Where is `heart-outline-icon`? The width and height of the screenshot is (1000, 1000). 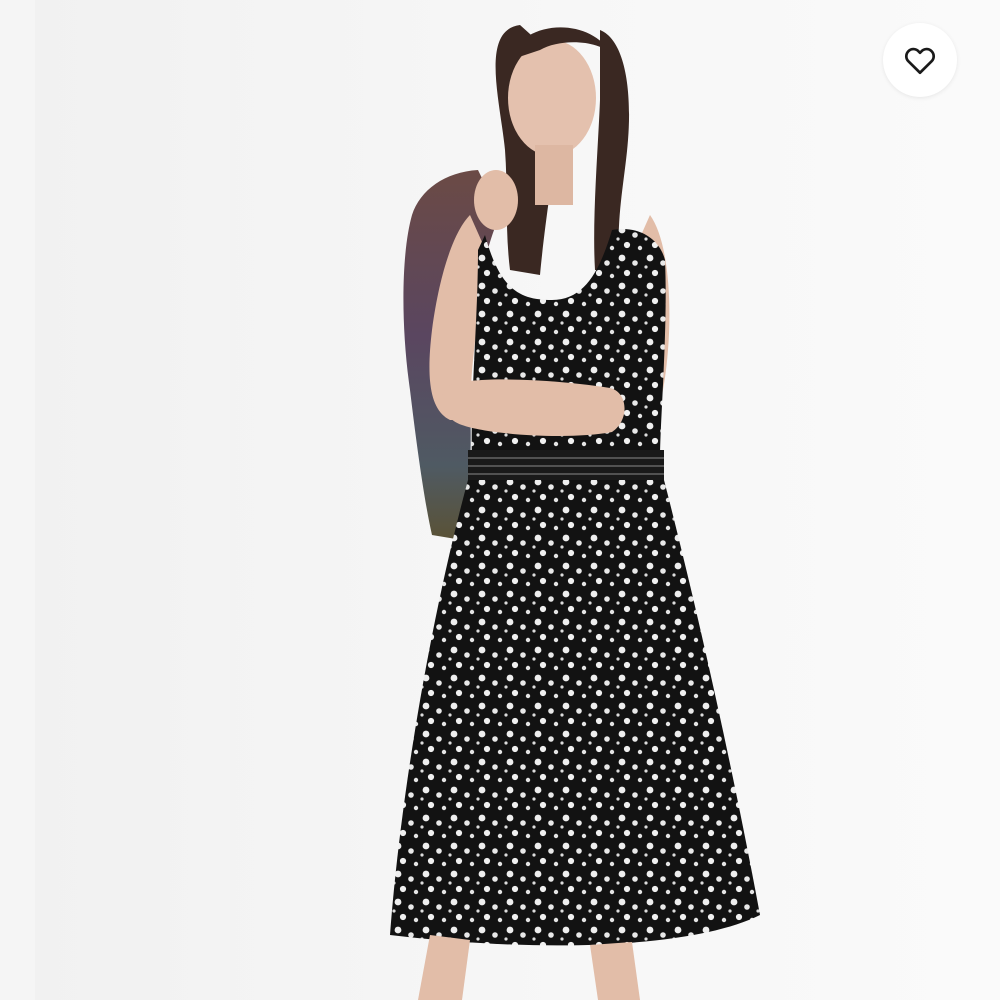
heart-outline-icon is located at coordinates (920, 61).